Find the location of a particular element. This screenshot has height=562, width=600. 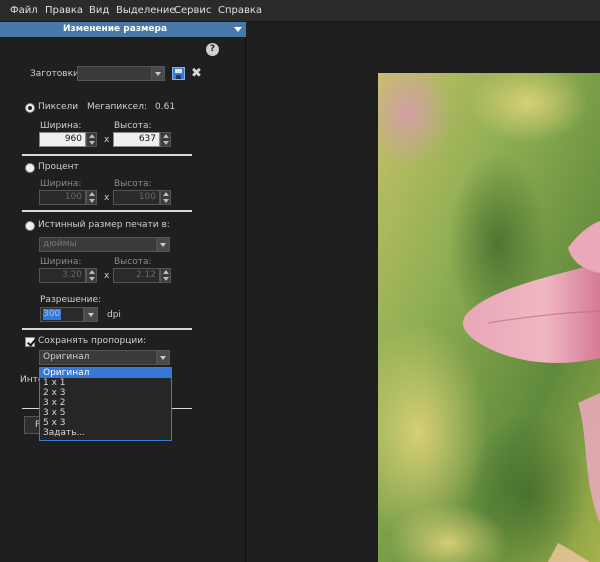

percent-height-stepper is located at coordinates (165, 197).